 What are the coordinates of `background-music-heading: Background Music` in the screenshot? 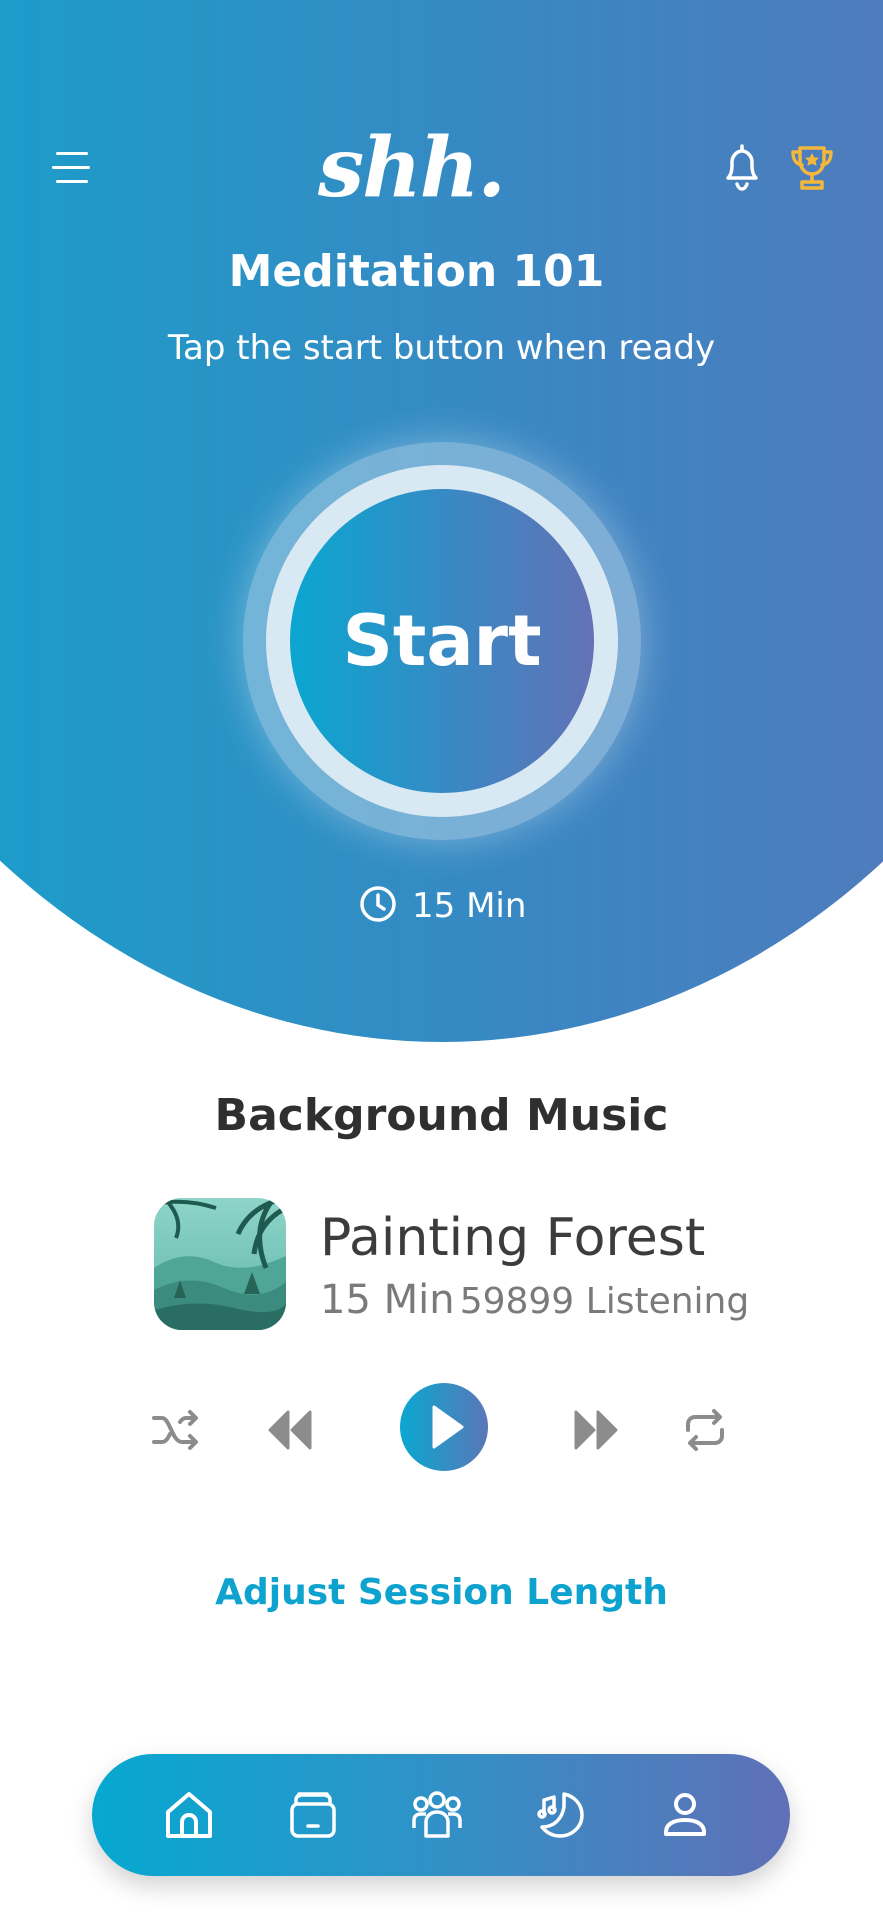 It's located at (441, 1115).